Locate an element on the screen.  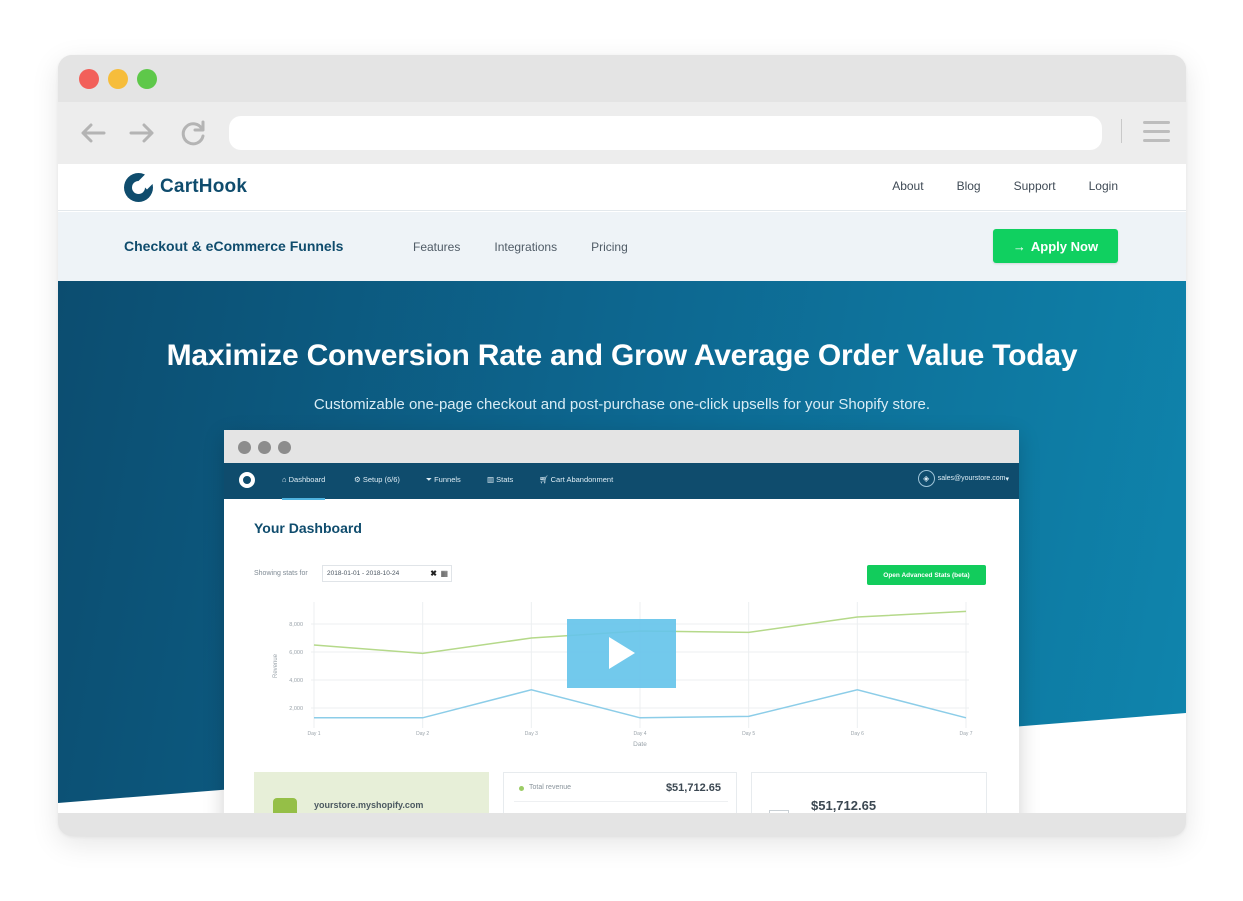
product-nav: Features Integrations Pricing is located at coordinates (537, 247).